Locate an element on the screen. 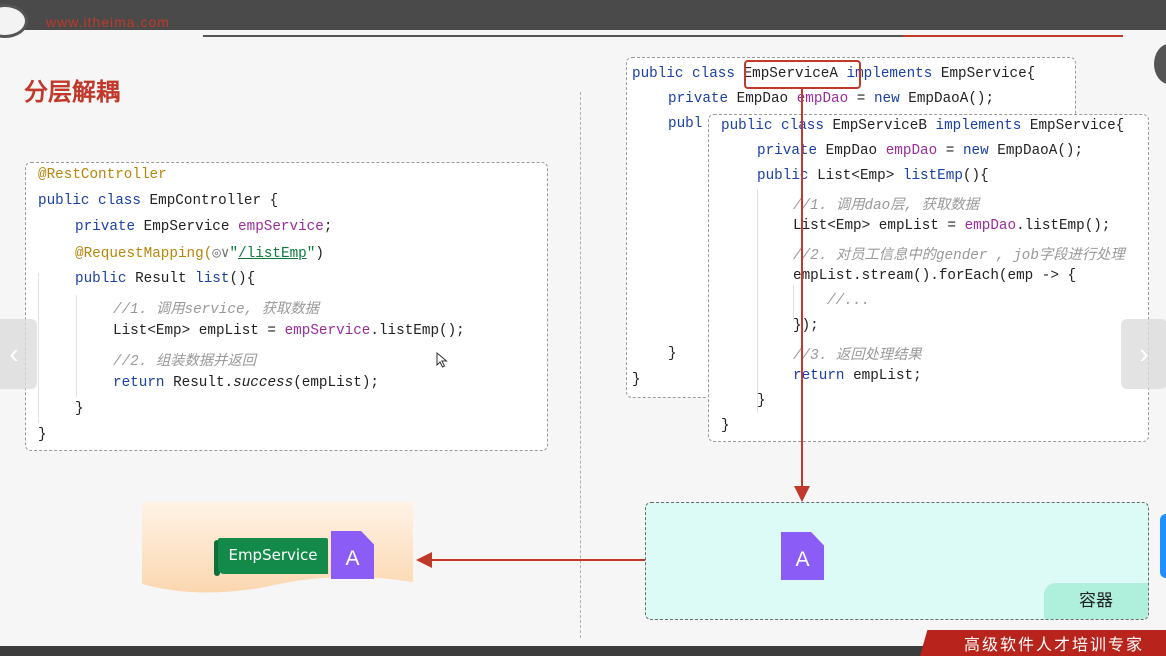 This screenshot has height=656, width=1166. prev-slide-button: ‹ is located at coordinates (18, 354).